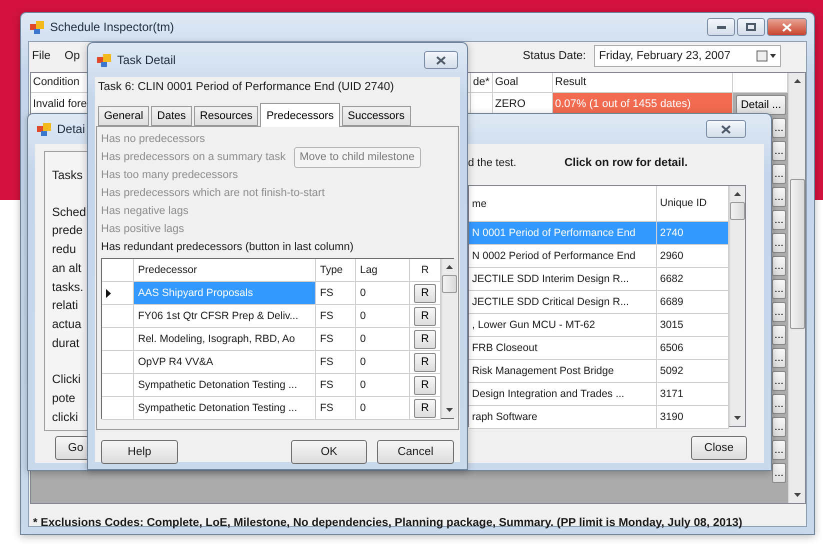 The height and width of the screenshot is (547, 823). Describe the element at coordinates (67, 324) in the screenshot. I see `description-text: actua` at that location.